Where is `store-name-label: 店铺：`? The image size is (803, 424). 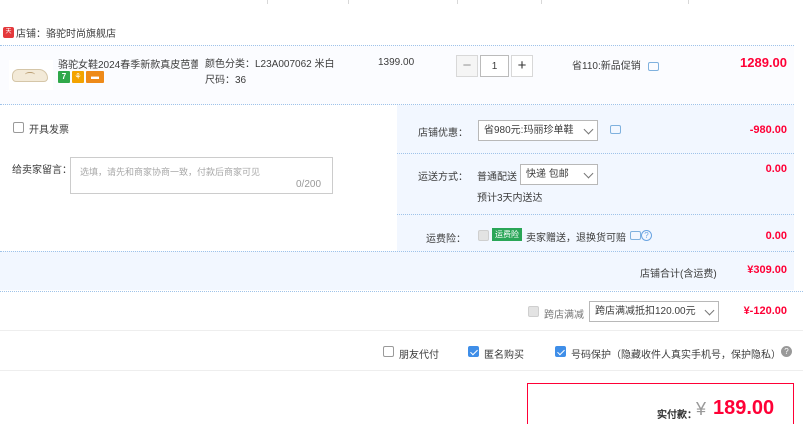 store-name-label: 店铺： is located at coordinates (31, 34).